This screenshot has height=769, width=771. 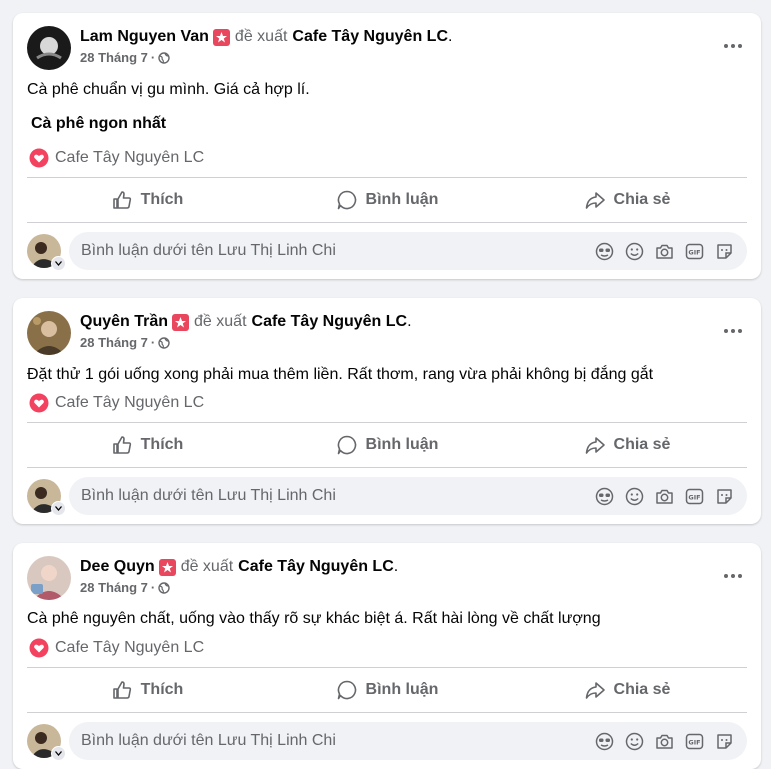 I want to click on comment-label: Bình luận, so click(x=402, y=199).